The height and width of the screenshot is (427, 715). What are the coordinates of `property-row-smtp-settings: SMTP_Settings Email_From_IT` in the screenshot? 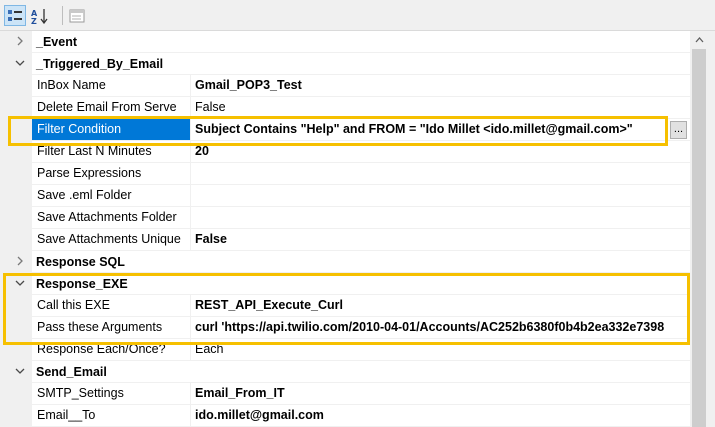 It's located at (345, 394).